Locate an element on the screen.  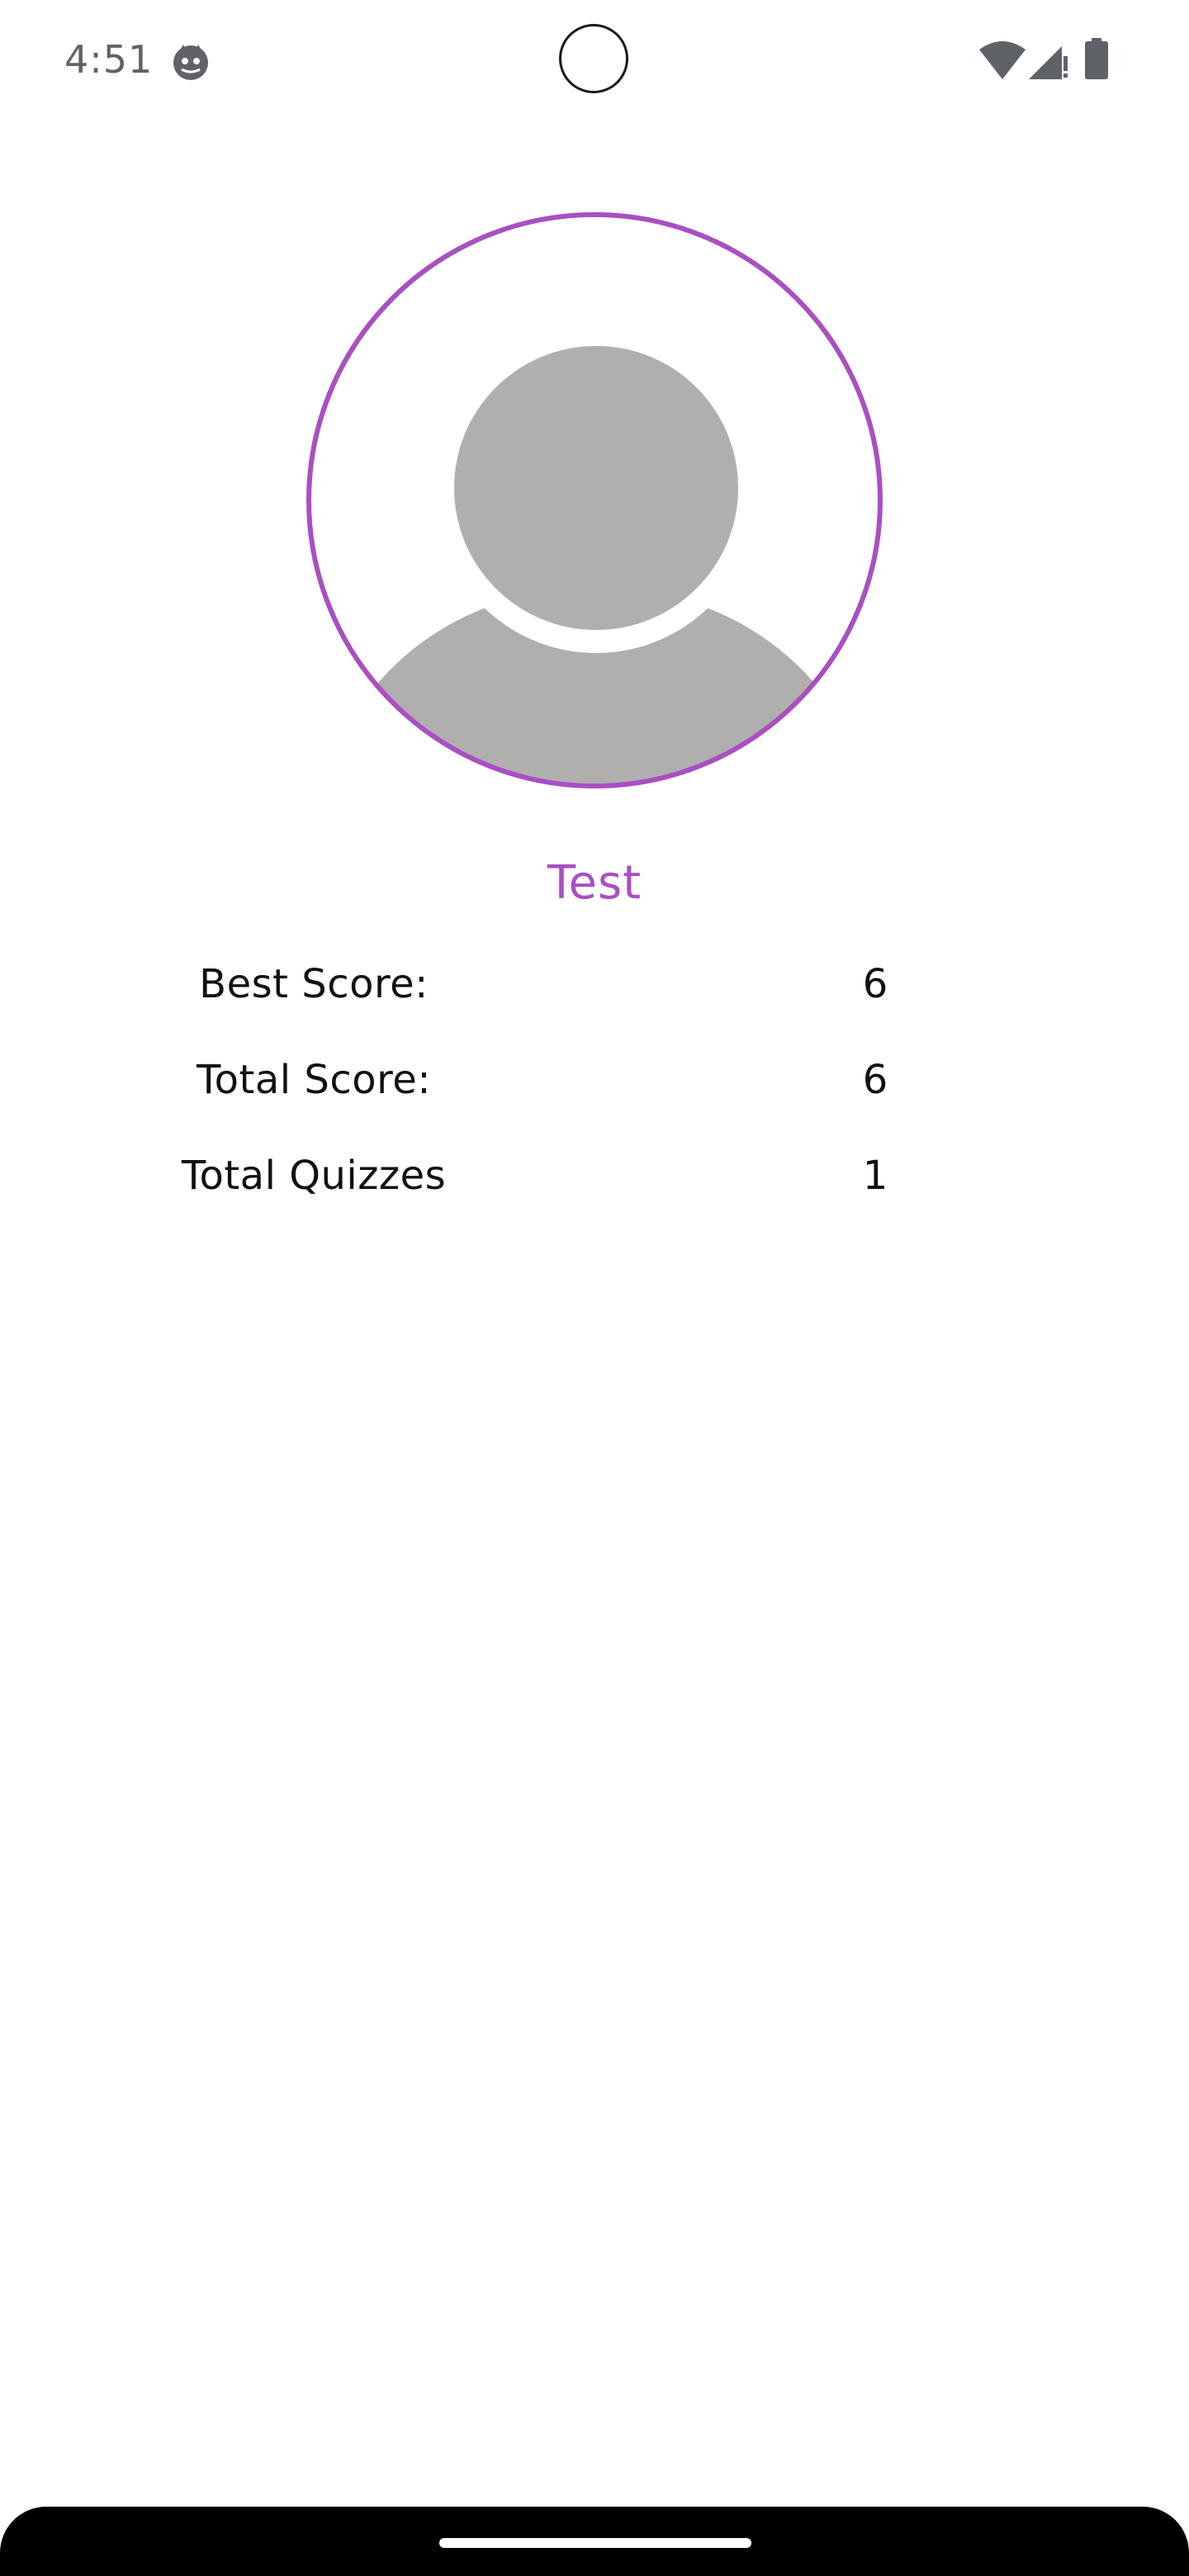
stat-value-total-quizzes: 1 is located at coordinates (875, 1176).